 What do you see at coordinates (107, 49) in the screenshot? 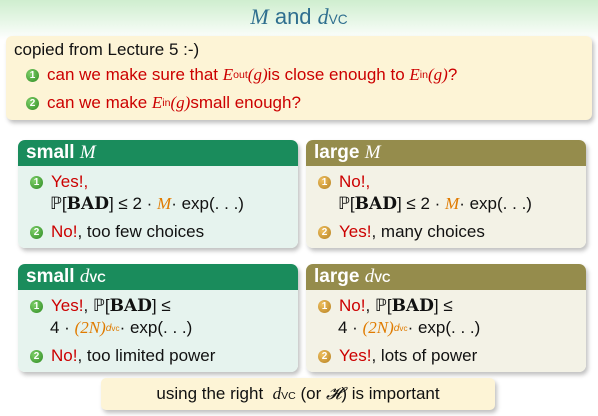
I see `intro-copied: copied from Lecture 5 :-)` at bounding box center [107, 49].